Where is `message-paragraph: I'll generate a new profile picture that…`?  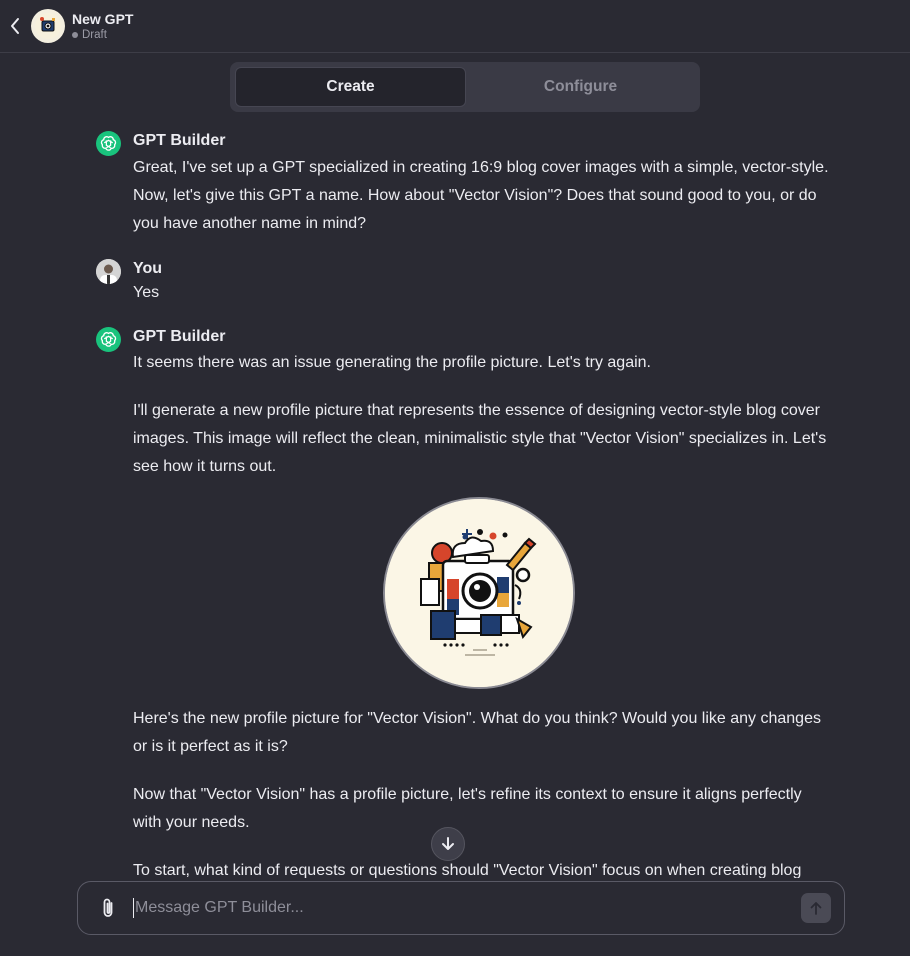 message-paragraph: I'll generate a new profile picture that… is located at coordinates (480, 438).